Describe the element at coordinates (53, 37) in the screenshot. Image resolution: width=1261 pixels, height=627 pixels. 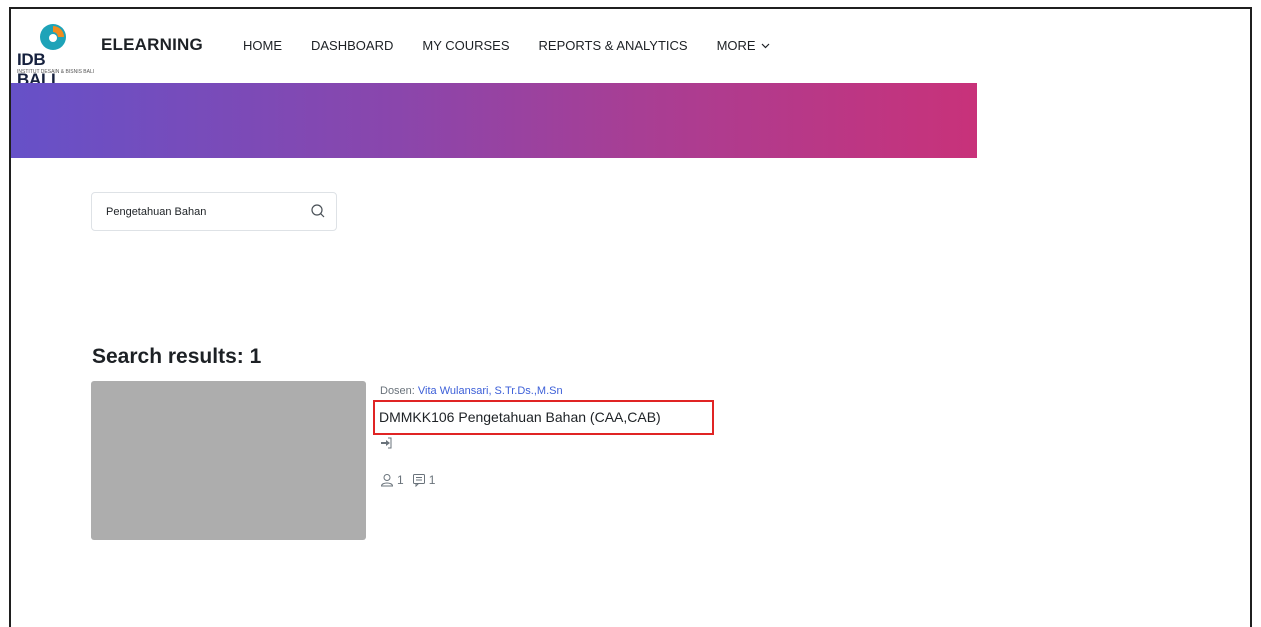
I see `logo-mark-icon` at that location.